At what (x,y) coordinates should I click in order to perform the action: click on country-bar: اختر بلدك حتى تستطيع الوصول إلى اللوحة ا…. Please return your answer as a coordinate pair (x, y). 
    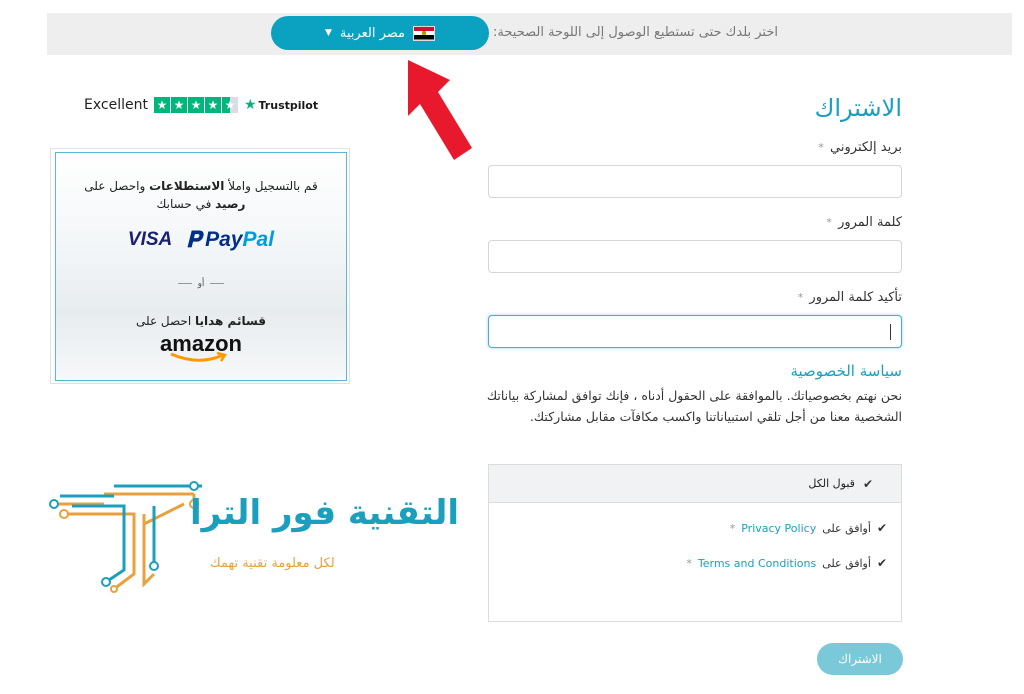
    Looking at the image, I should click on (529, 34).